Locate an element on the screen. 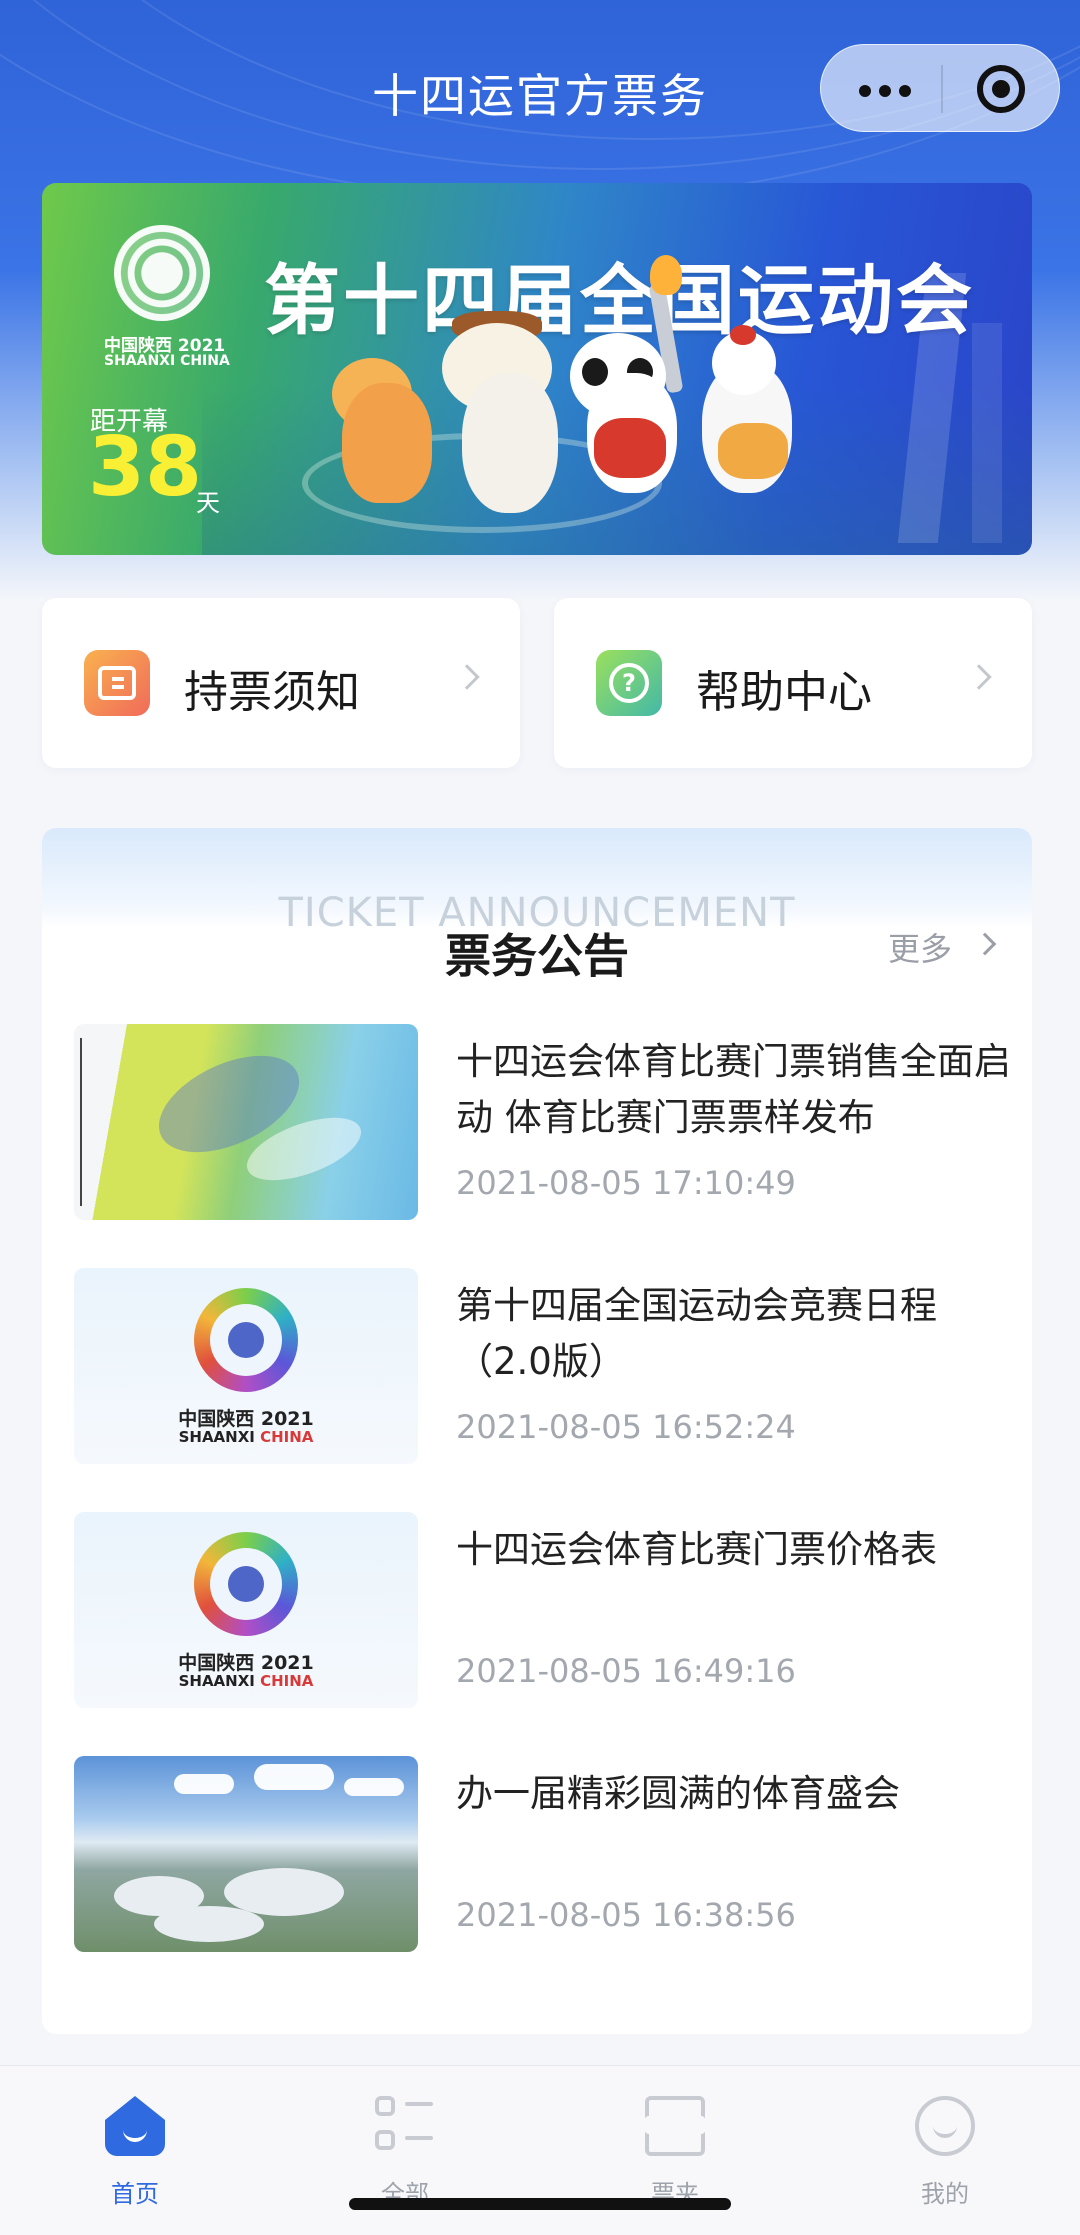 The image size is (1080, 2235). logo-text-en: SHAANXI CHINA is located at coordinates (167, 361).